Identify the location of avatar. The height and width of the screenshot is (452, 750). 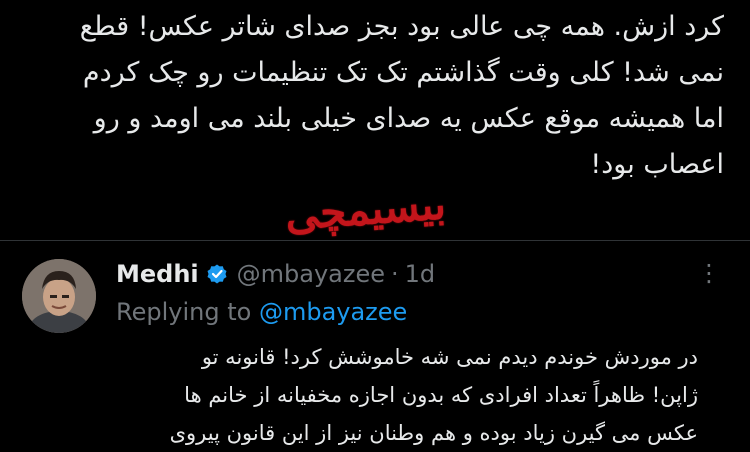
(59, 296).